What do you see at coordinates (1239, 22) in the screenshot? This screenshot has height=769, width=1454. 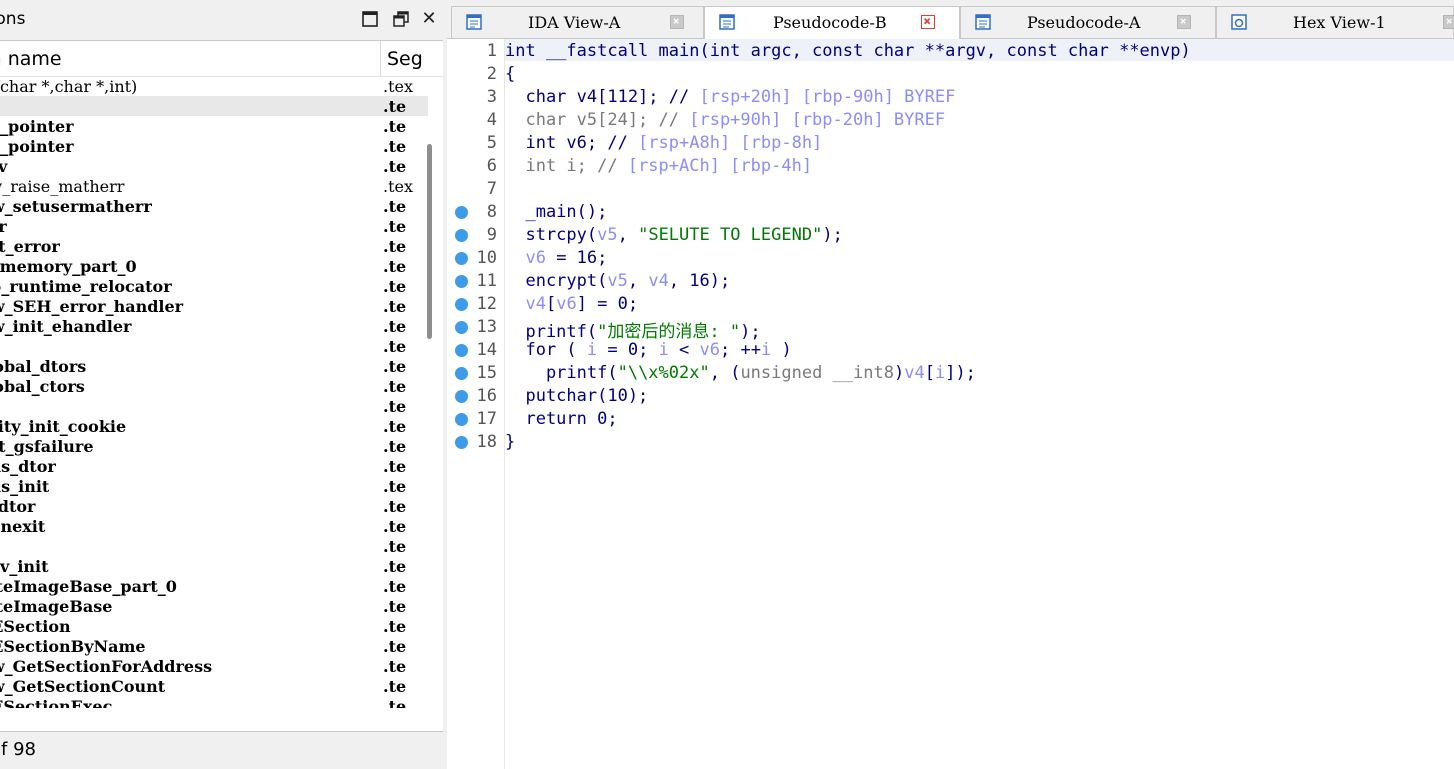 I see `hex-view-icon` at bounding box center [1239, 22].